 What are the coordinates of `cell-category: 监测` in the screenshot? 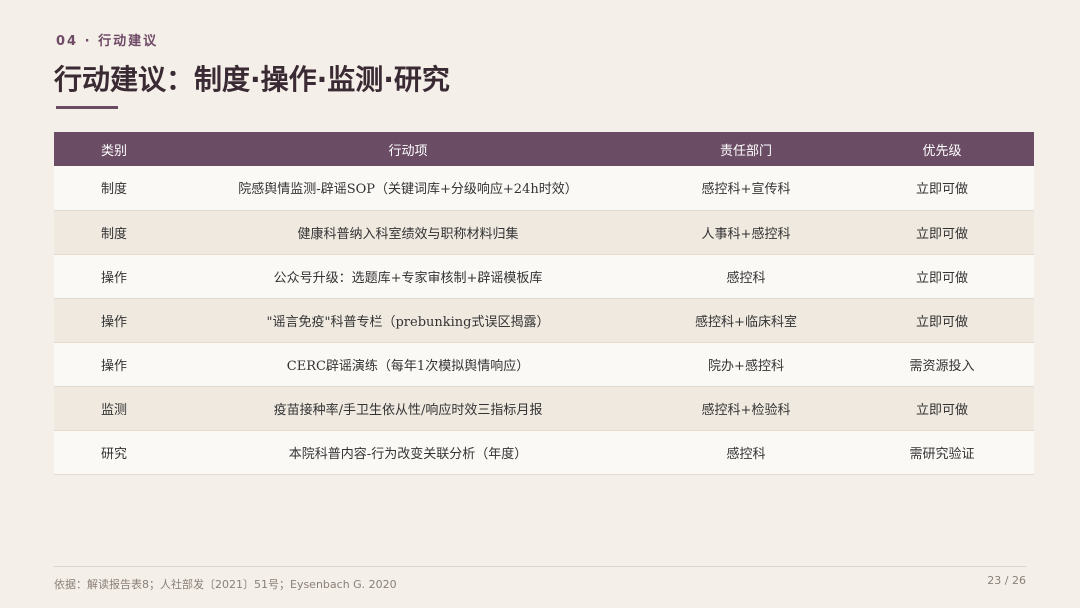 It's located at (113, 410).